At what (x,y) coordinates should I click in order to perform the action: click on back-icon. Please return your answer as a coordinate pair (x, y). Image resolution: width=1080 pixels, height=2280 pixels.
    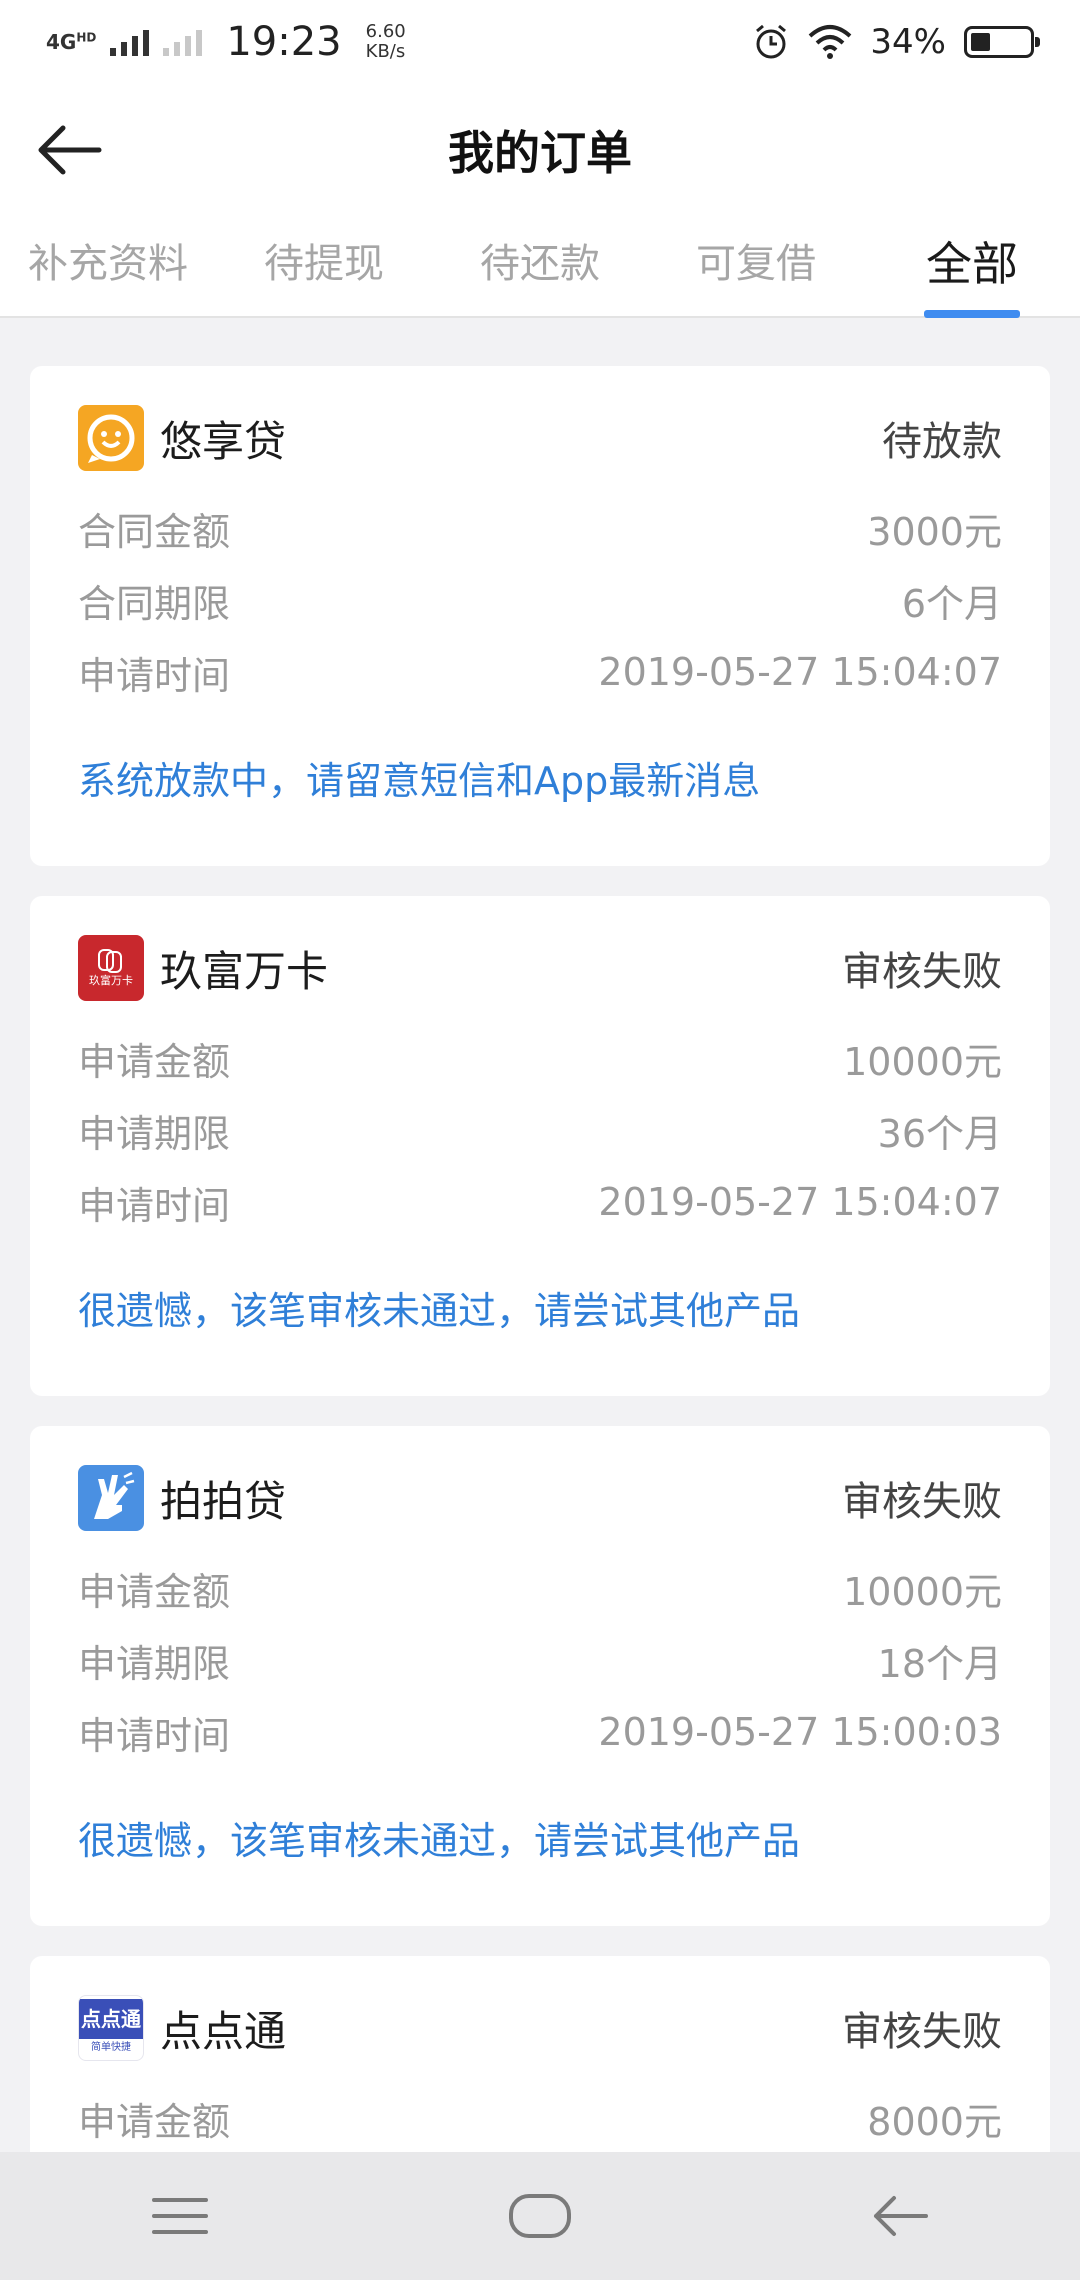
    Looking at the image, I should click on (901, 2216).